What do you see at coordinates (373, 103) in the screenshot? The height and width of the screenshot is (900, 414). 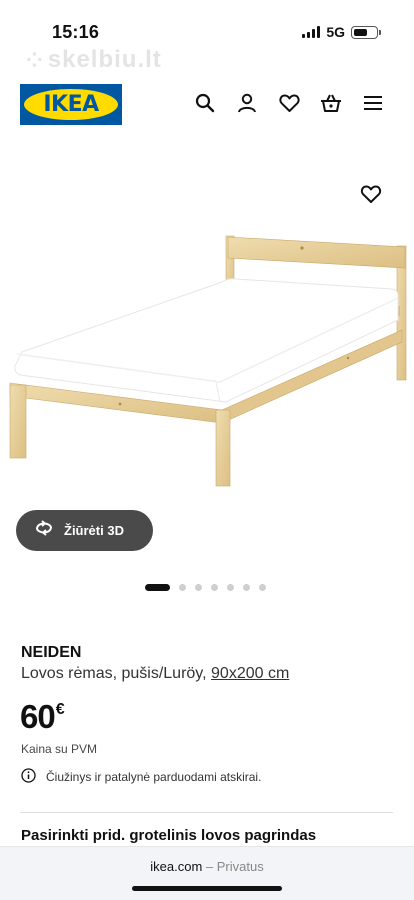 I see `menu-icon` at bounding box center [373, 103].